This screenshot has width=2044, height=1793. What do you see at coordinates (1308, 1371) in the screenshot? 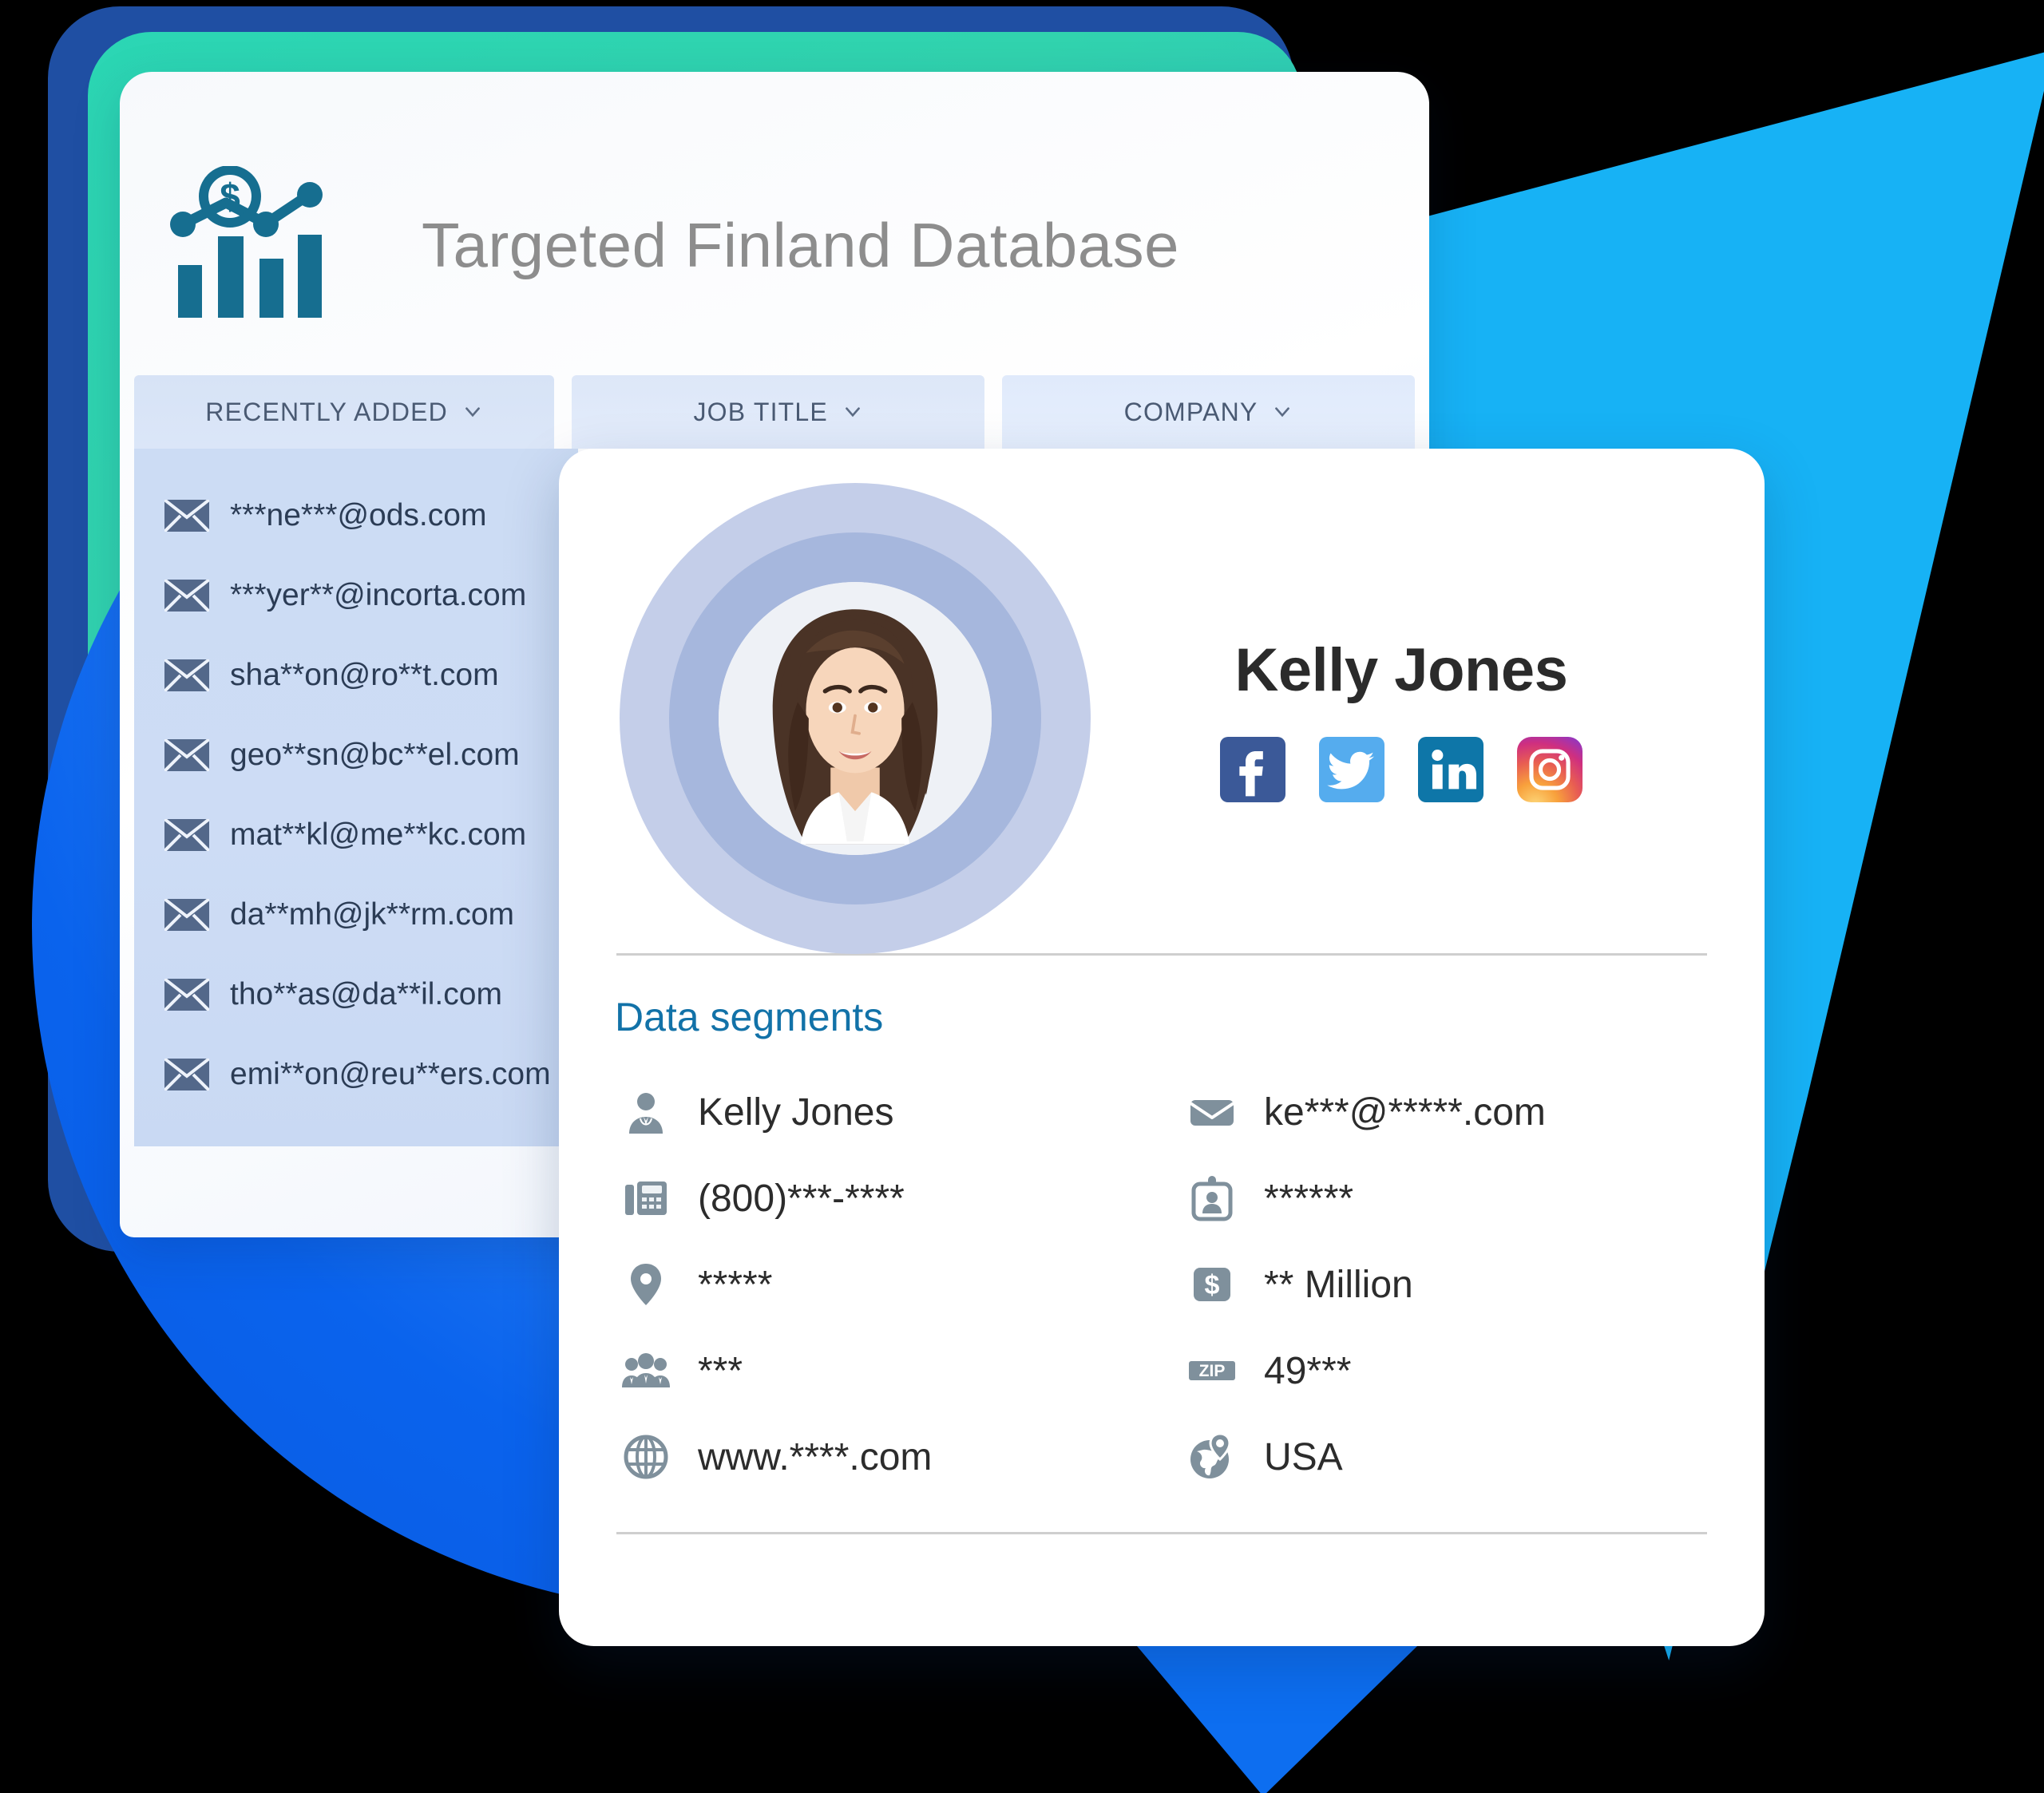
I see `segment-value: 49***` at bounding box center [1308, 1371].